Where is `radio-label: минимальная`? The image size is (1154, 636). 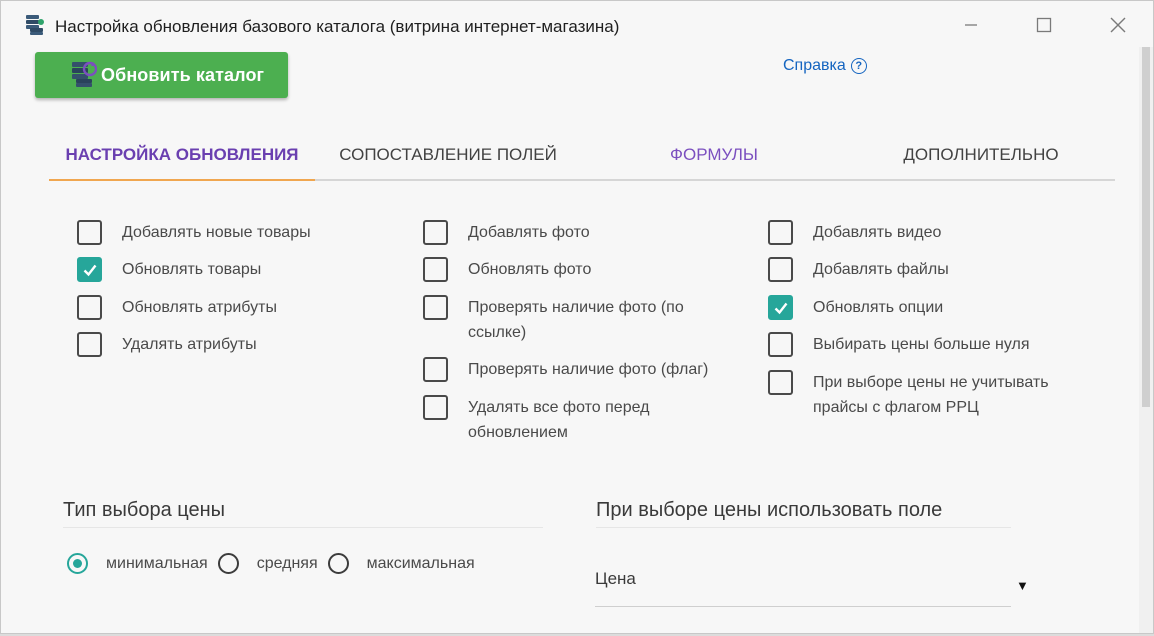 radio-label: минимальная is located at coordinates (157, 563).